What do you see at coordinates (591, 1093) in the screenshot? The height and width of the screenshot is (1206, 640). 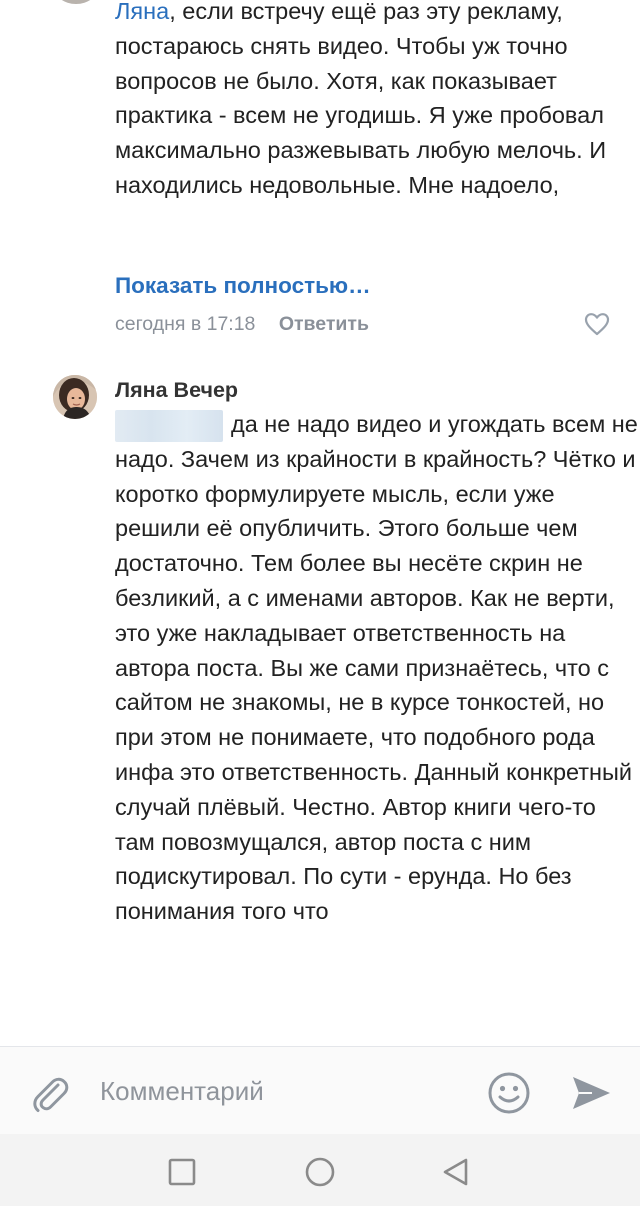 I see `send-icon` at bounding box center [591, 1093].